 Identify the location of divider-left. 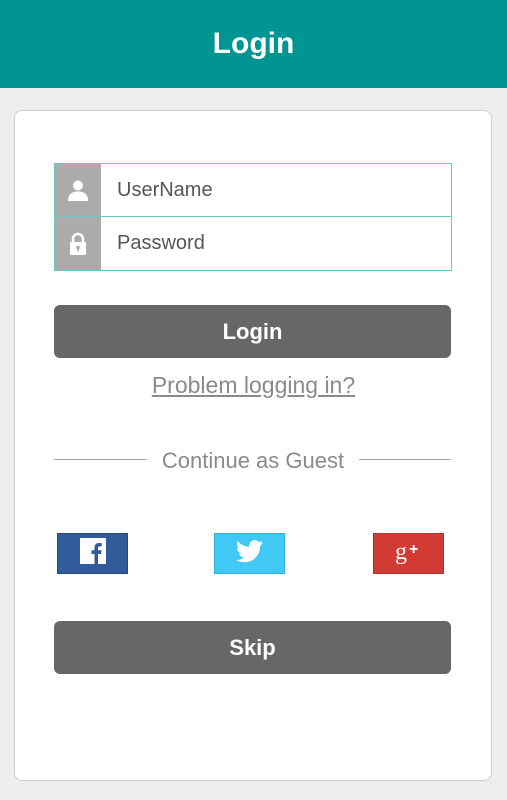
(100, 459).